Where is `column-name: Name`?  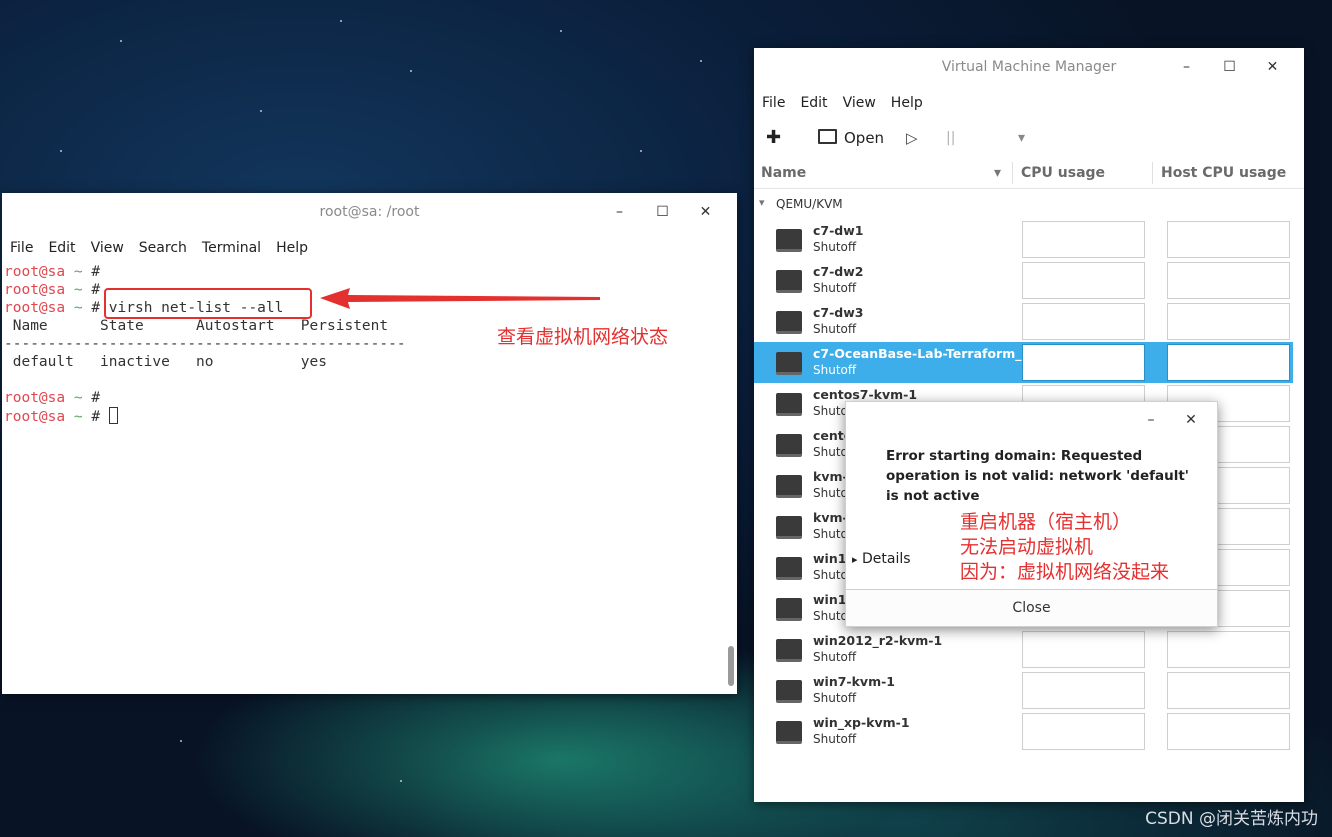
column-name: Name is located at coordinates (783, 173).